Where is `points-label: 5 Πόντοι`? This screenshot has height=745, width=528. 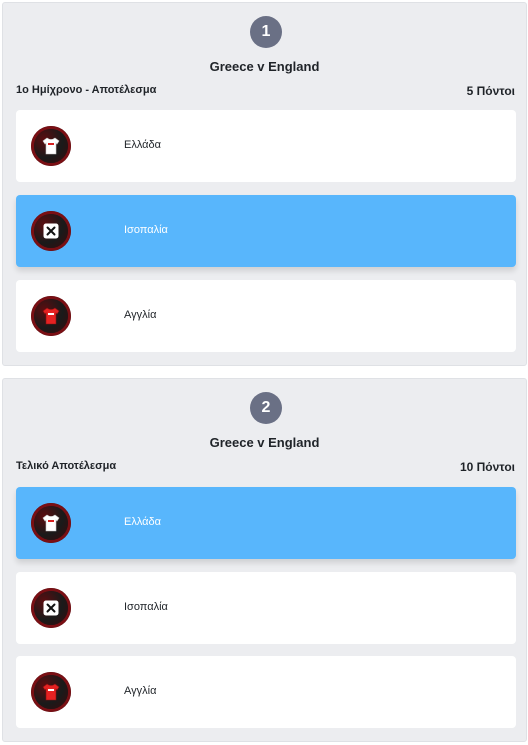 points-label: 5 Πόντοι is located at coordinates (490, 91).